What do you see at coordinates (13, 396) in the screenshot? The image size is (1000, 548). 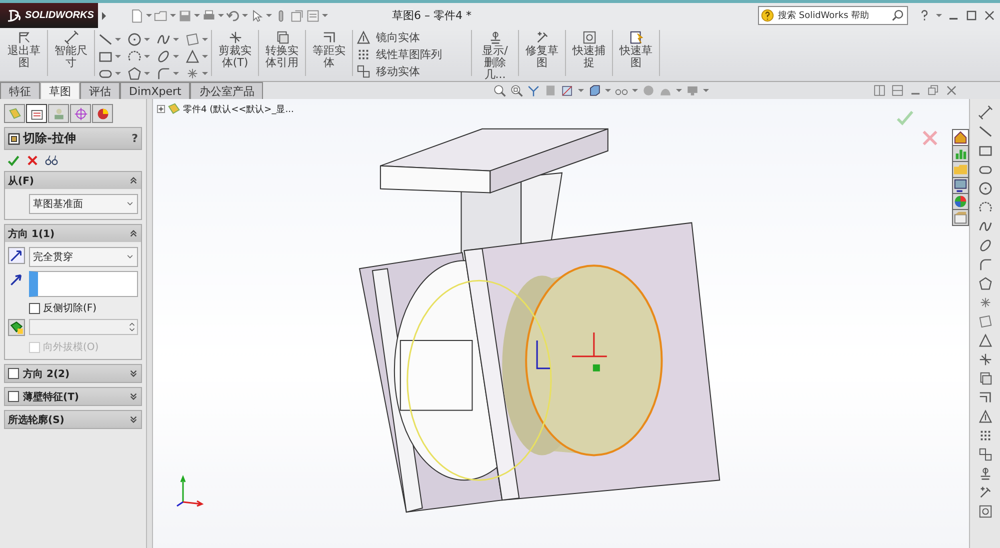 I see `checkbox` at bounding box center [13, 396].